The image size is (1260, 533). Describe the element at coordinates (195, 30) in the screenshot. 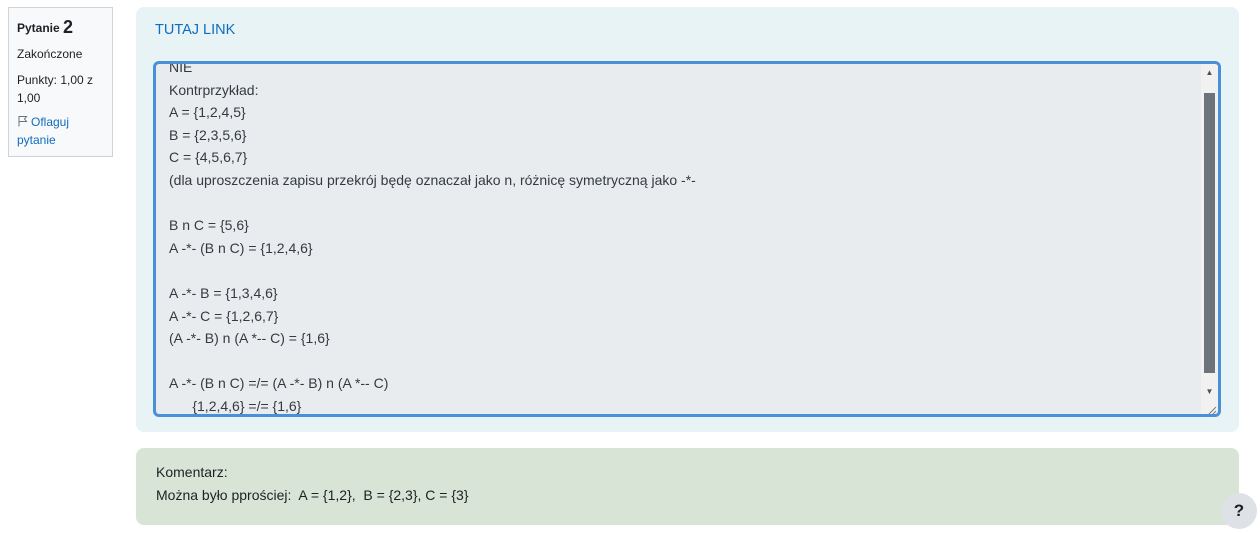

I see `question-link: TUTAJ LINK` at that location.